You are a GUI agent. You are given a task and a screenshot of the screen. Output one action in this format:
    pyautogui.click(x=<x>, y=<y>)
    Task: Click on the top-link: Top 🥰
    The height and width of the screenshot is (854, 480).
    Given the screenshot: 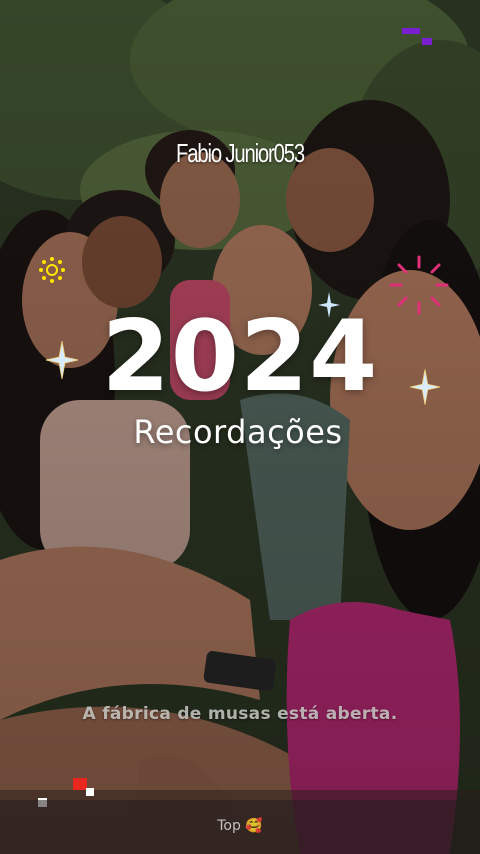 What is the action you would take?
    pyautogui.click(x=240, y=826)
    